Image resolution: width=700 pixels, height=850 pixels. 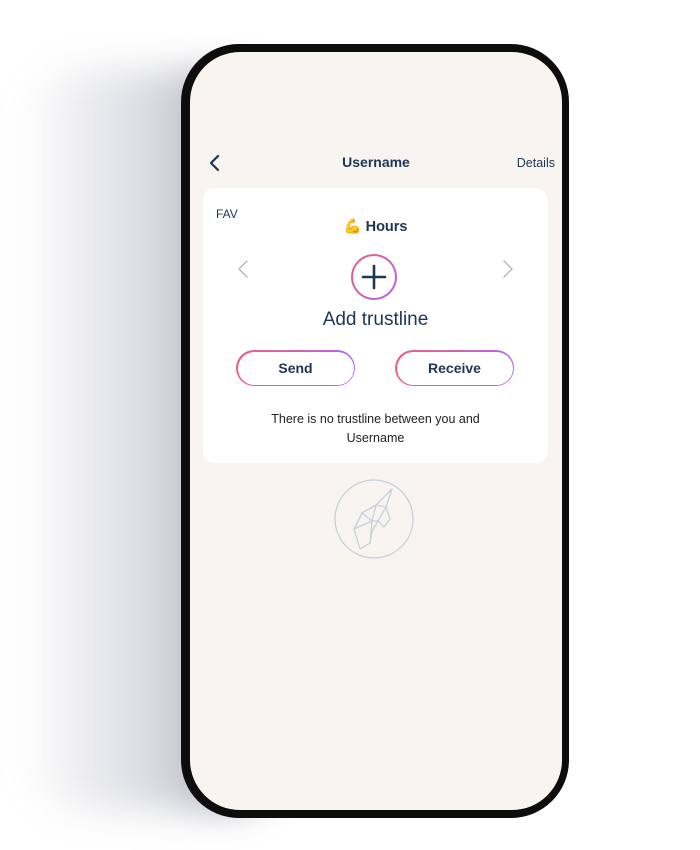 I want to click on message-line-2: Username, so click(x=375, y=438).